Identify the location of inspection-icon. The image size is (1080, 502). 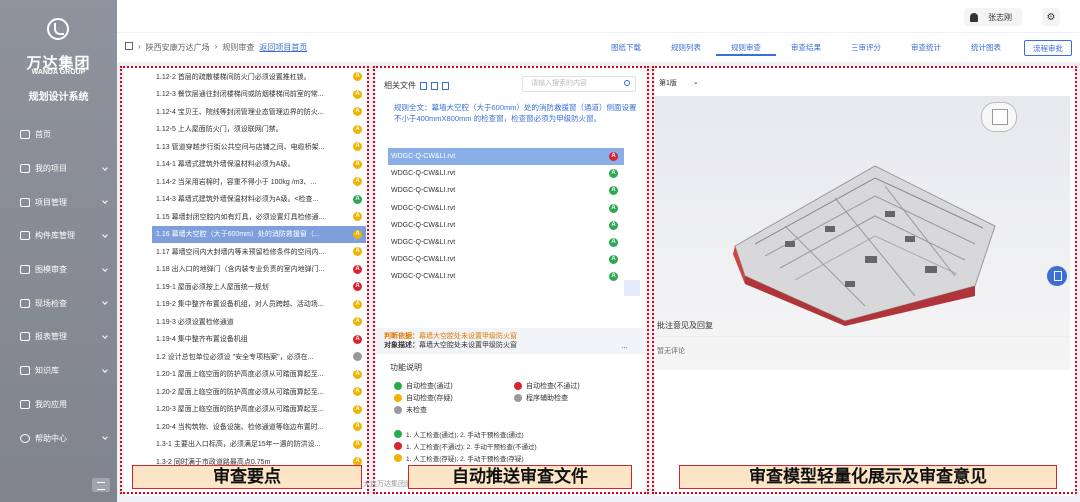
(25, 303).